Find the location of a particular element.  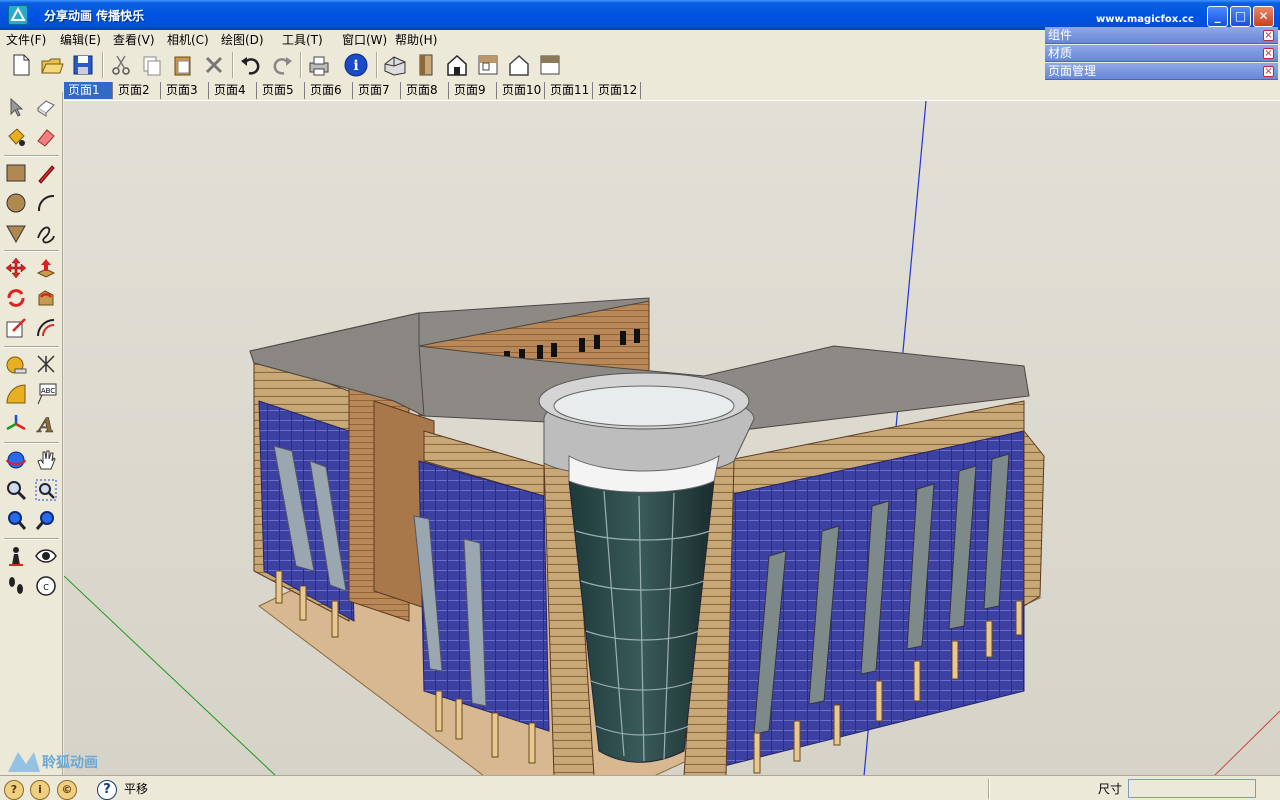

tab-scene-6: 页面6 is located at coordinates (329, 90).